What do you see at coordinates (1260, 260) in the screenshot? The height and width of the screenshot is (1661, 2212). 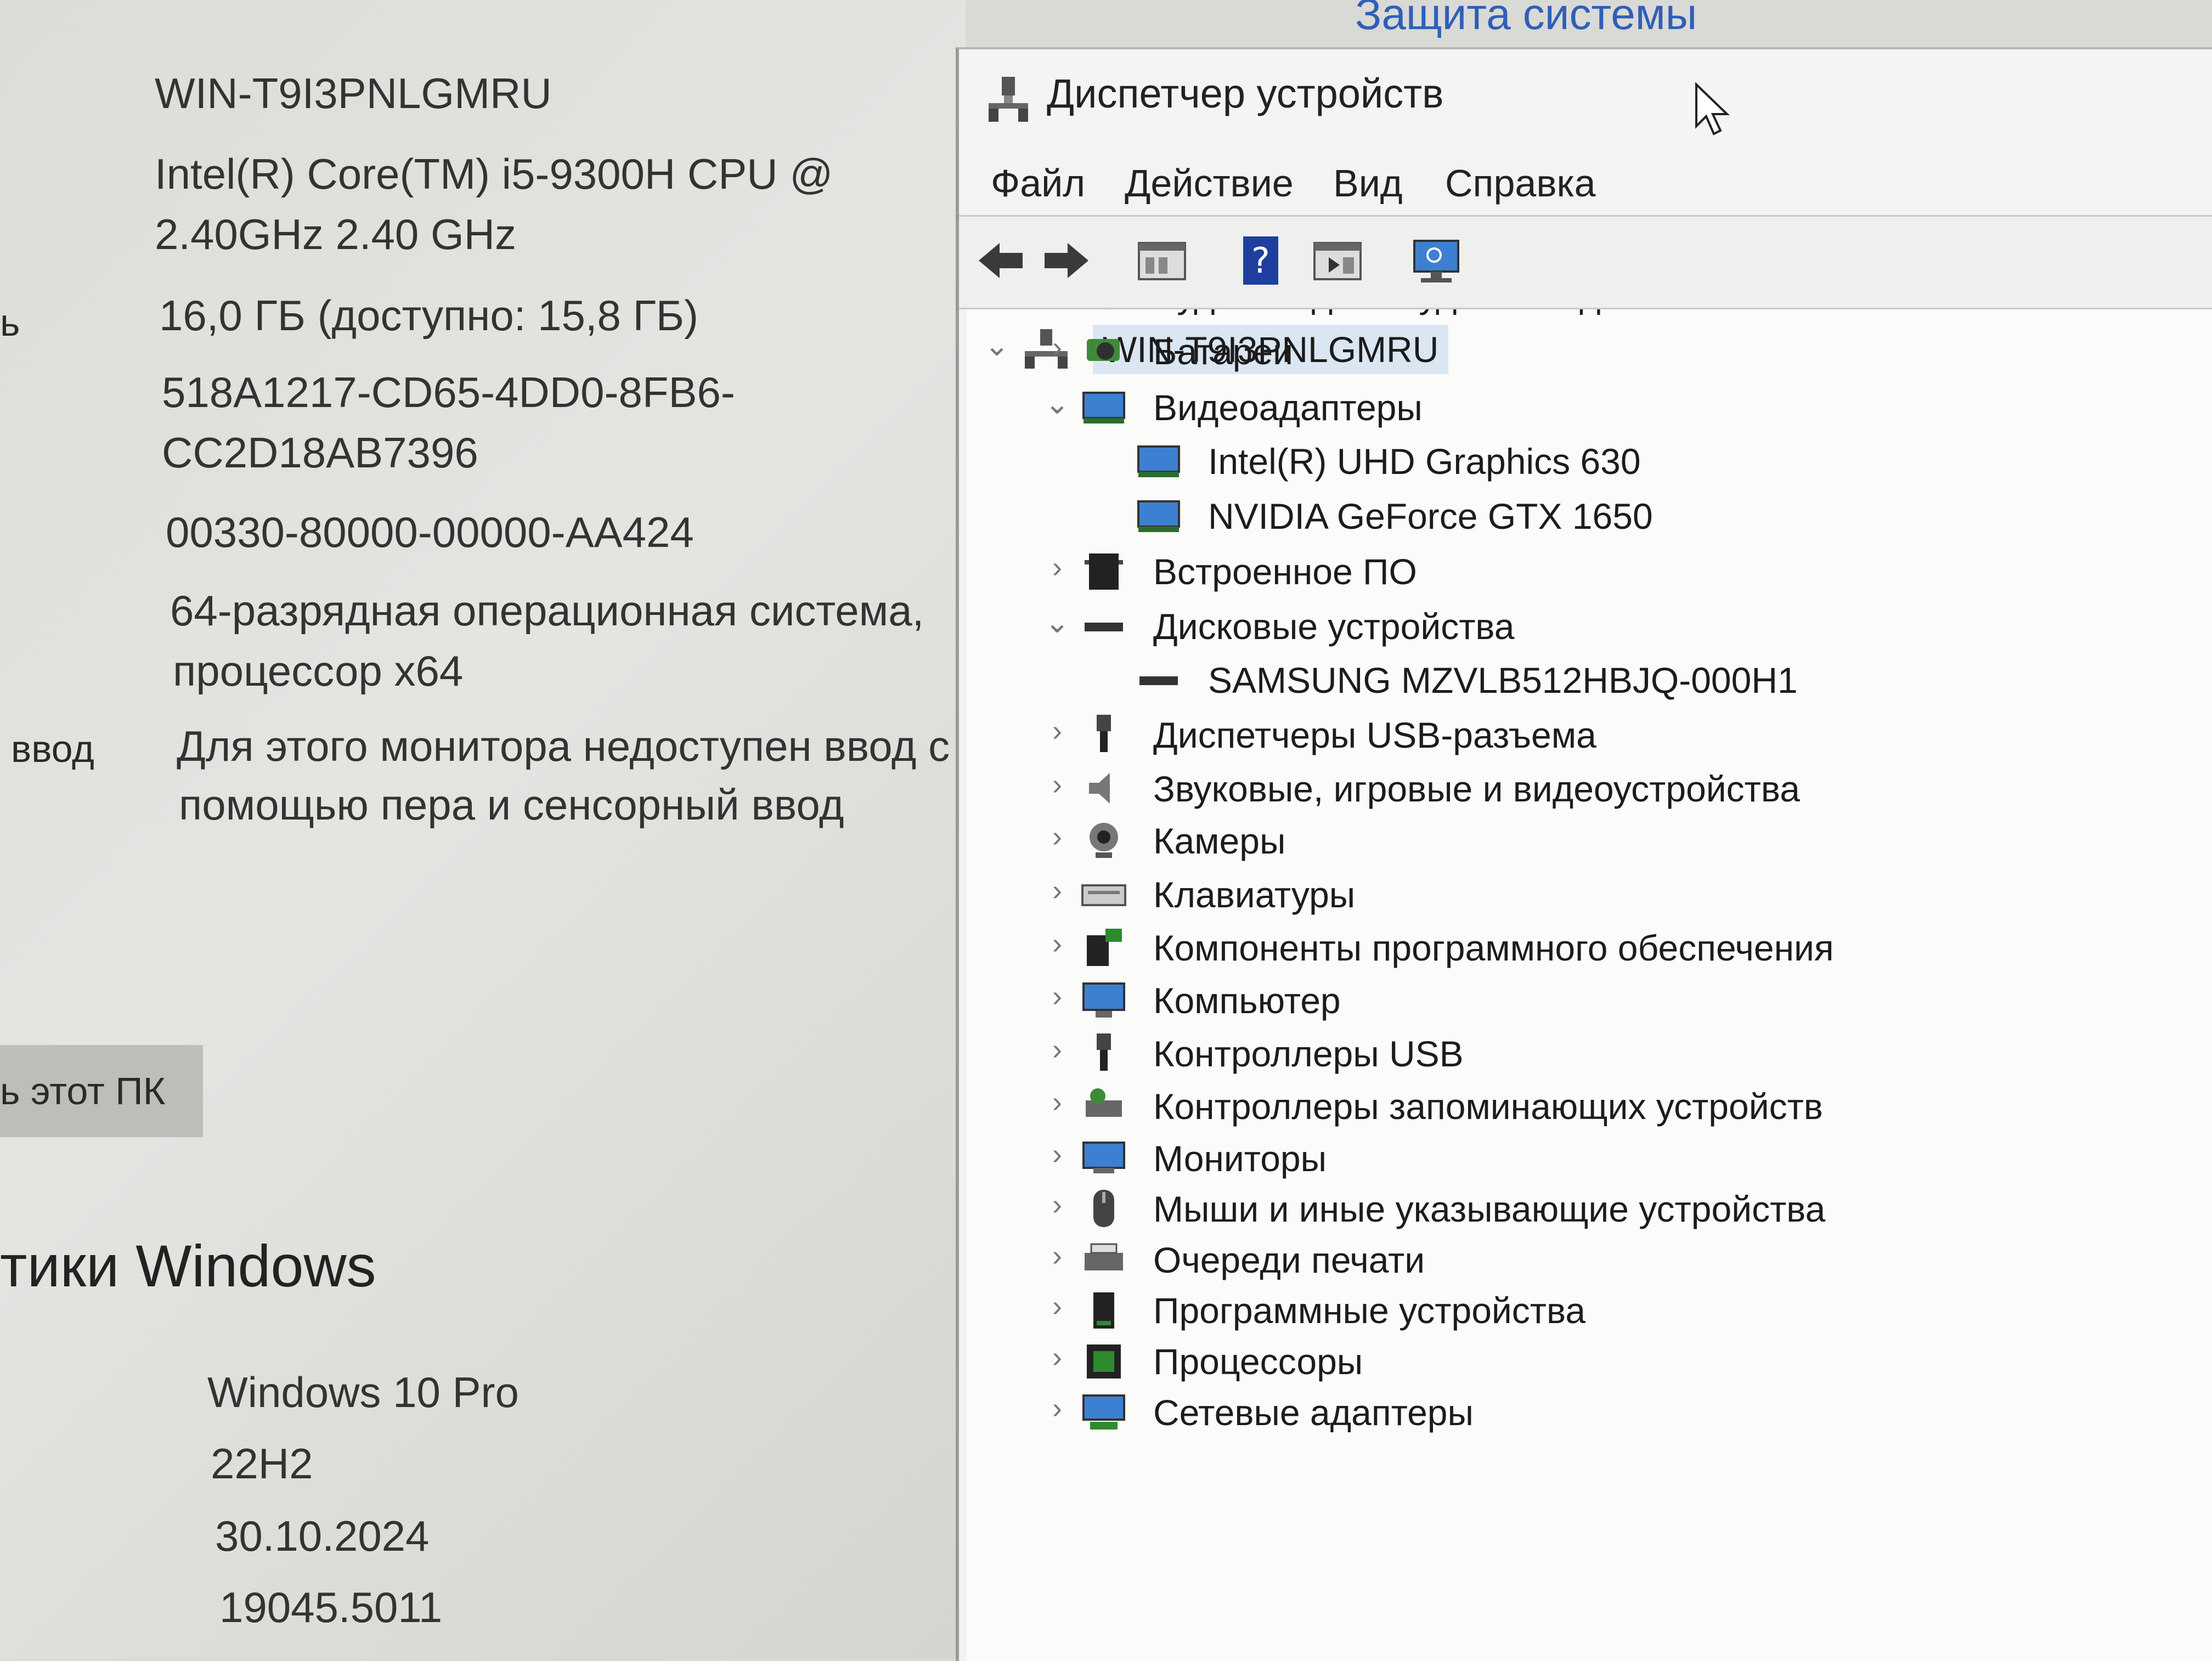 I see `help-icon: ?` at bounding box center [1260, 260].